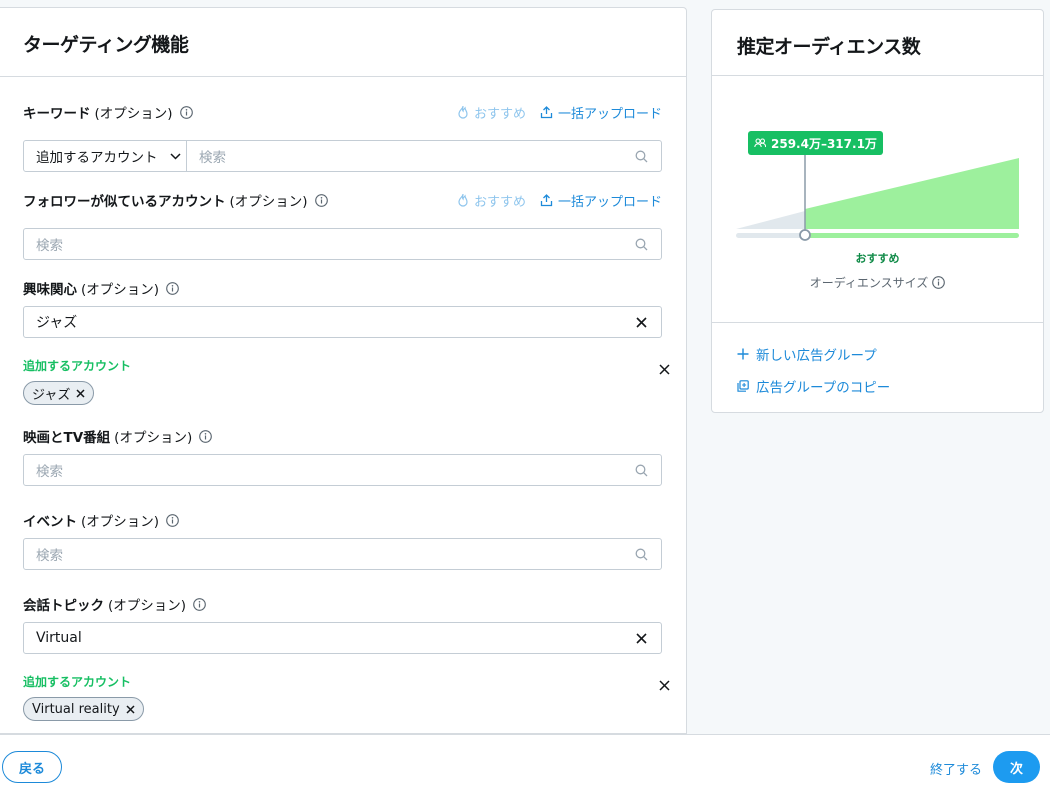  What do you see at coordinates (1016, 767) in the screenshot?
I see `next-button: 次` at bounding box center [1016, 767].